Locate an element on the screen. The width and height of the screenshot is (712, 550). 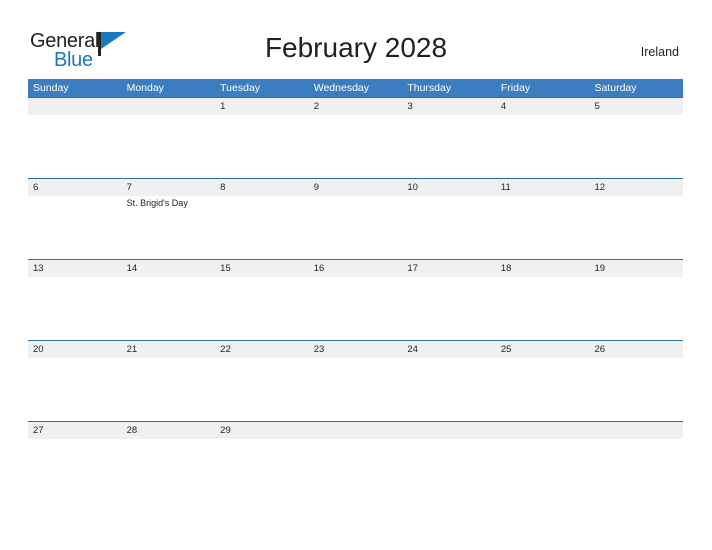
day-cell: 15 is located at coordinates (262, 300).